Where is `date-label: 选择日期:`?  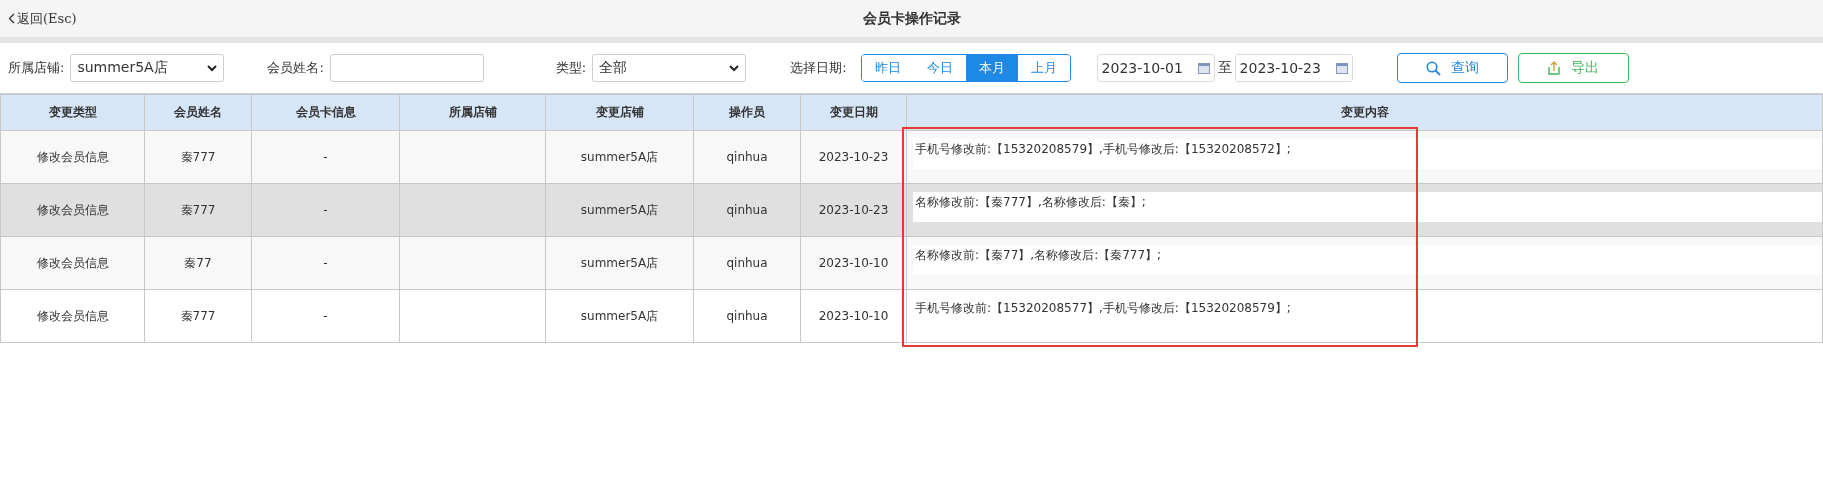 date-label: 选择日期: is located at coordinates (818, 68).